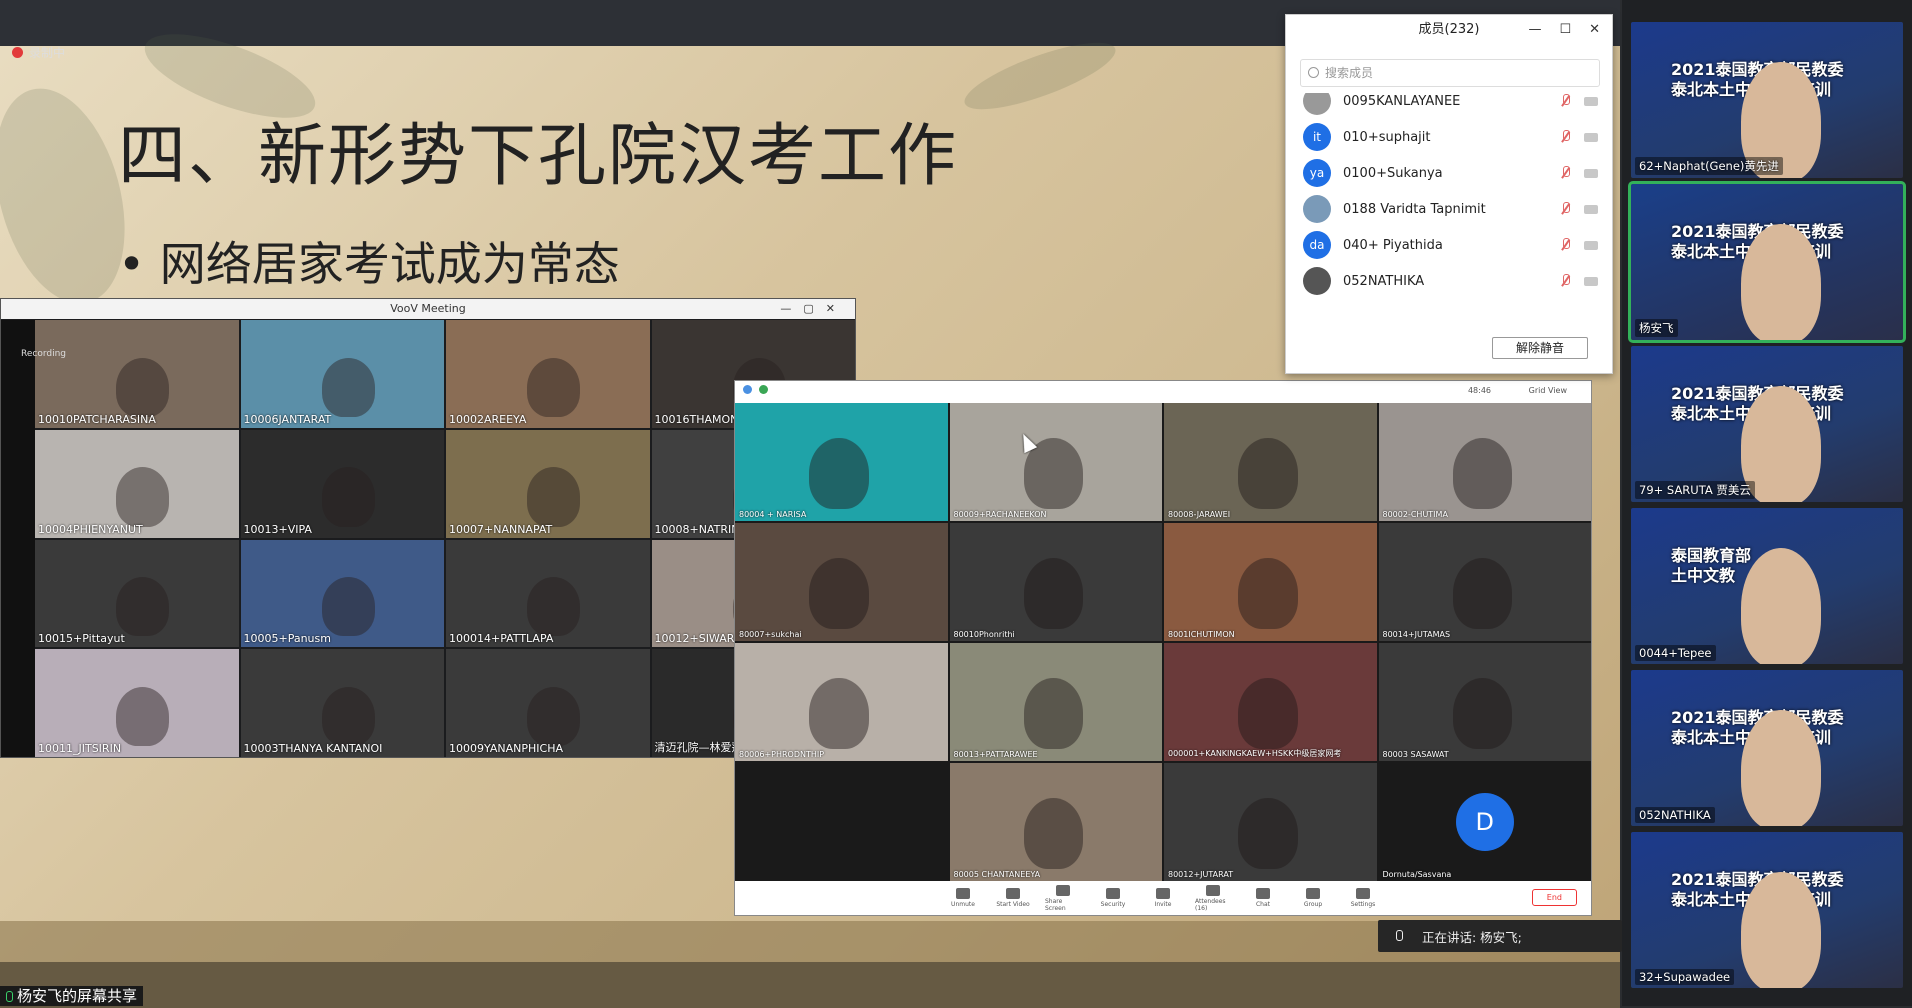 This screenshot has height=1008, width=1912. Describe the element at coordinates (1767, 586) in the screenshot. I see `gallery-tile: 泰国教育部 土中文教 0044+Tepee` at that location.